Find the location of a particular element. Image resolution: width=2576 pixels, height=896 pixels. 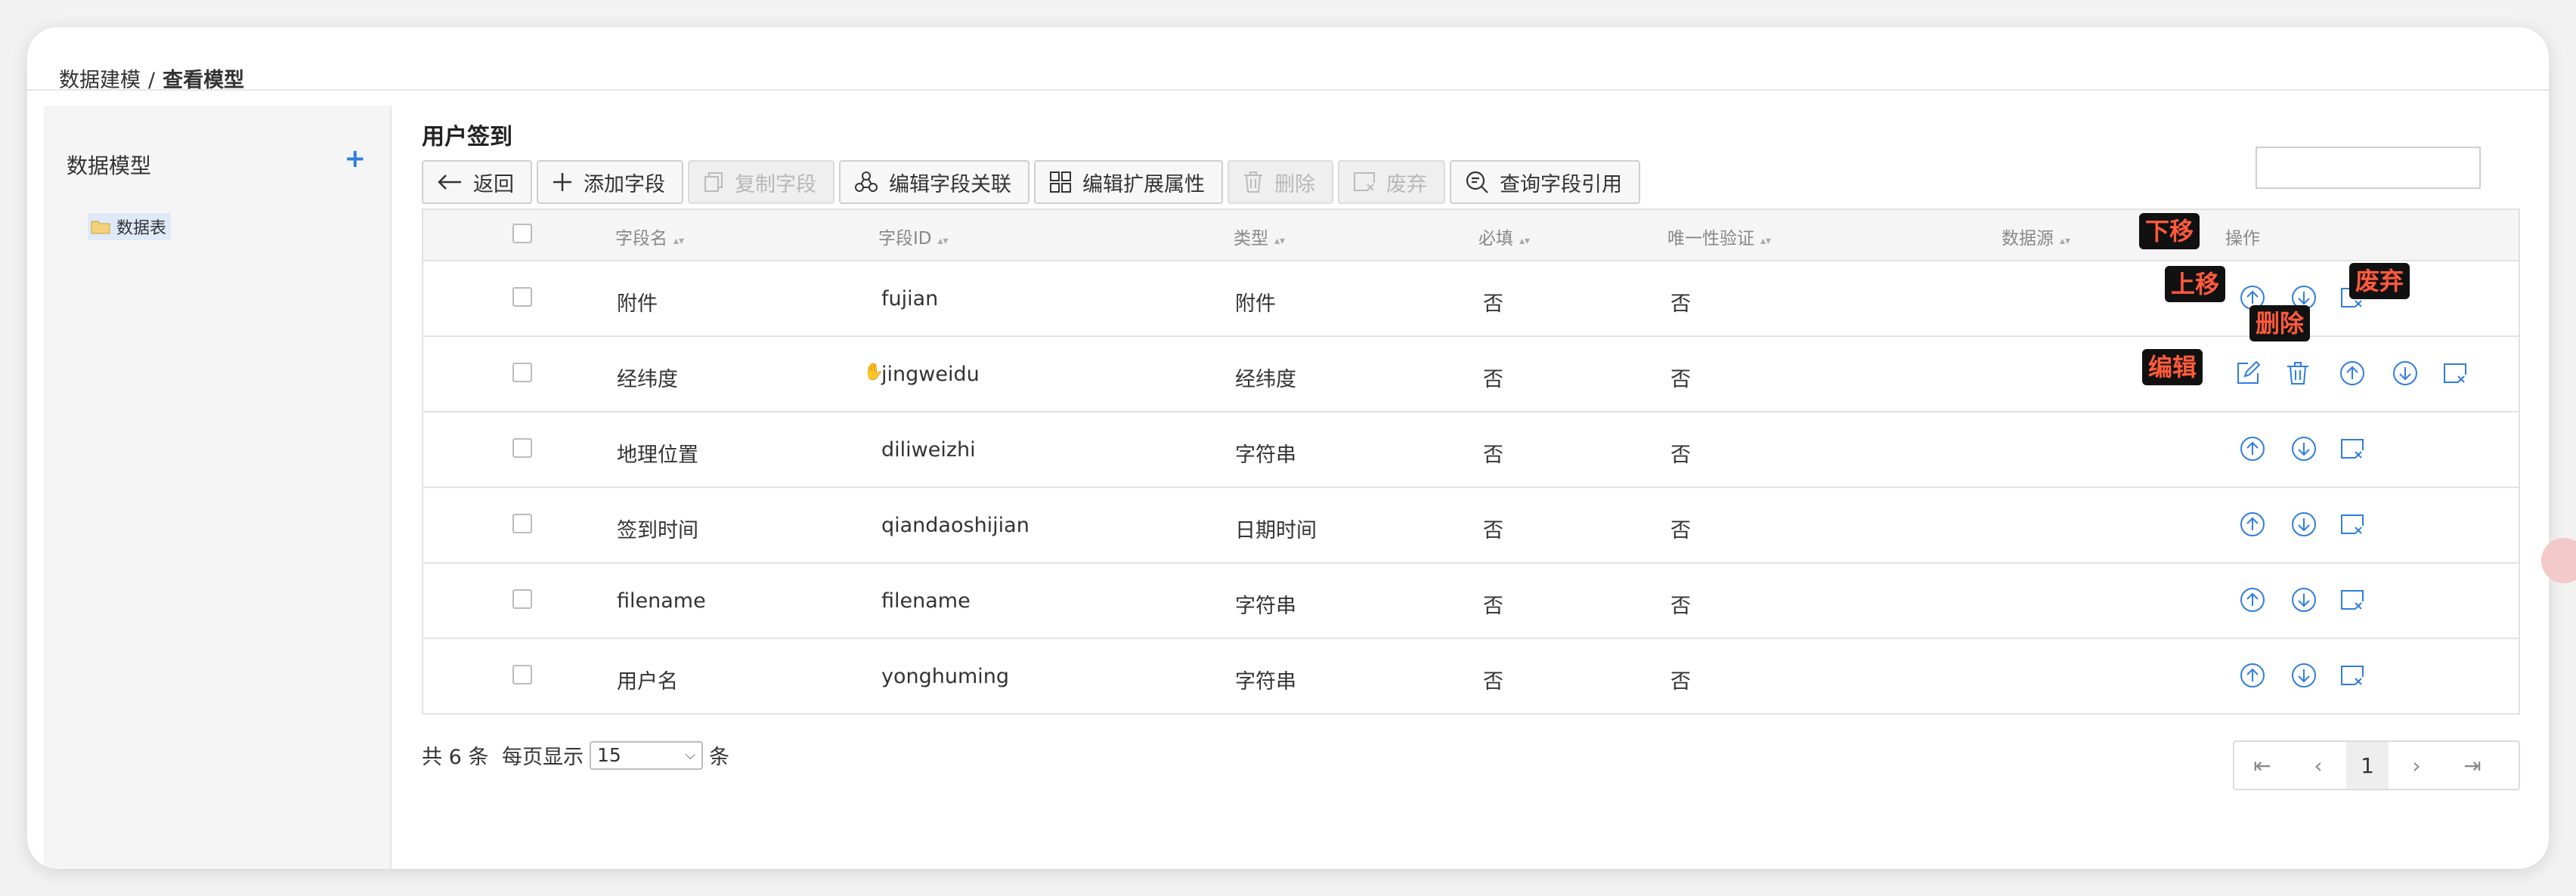

column-label: 字段名 is located at coordinates (641, 239).